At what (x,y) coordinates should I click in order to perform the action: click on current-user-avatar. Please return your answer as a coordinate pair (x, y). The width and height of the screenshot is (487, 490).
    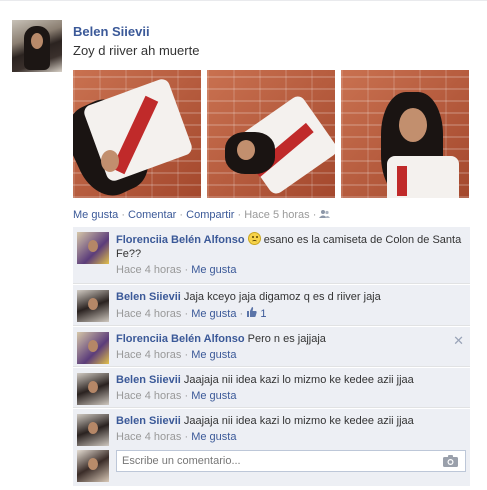
    Looking at the image, I should click on (93, 466).